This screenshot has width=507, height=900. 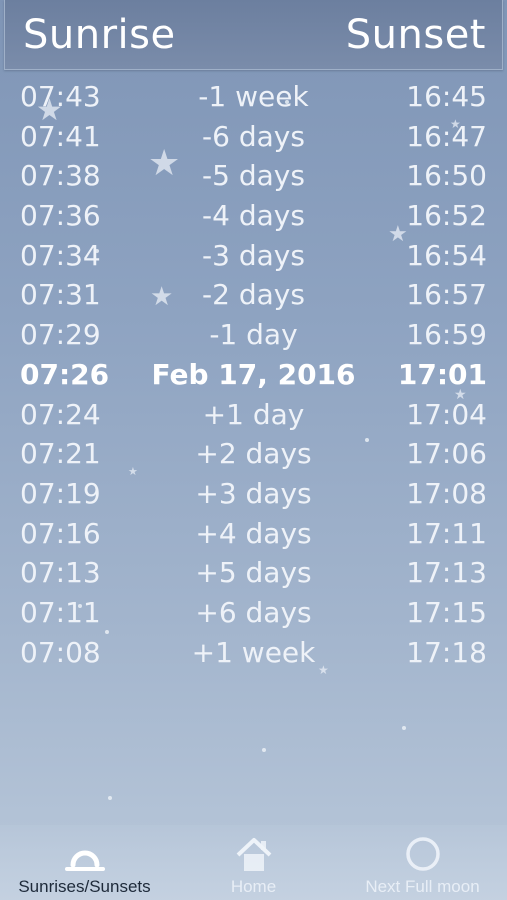 What do you see at coordinates (60, 454) in the screenshot?
I see `sunrise-time: 07:21` at bounding box center [60, 454].